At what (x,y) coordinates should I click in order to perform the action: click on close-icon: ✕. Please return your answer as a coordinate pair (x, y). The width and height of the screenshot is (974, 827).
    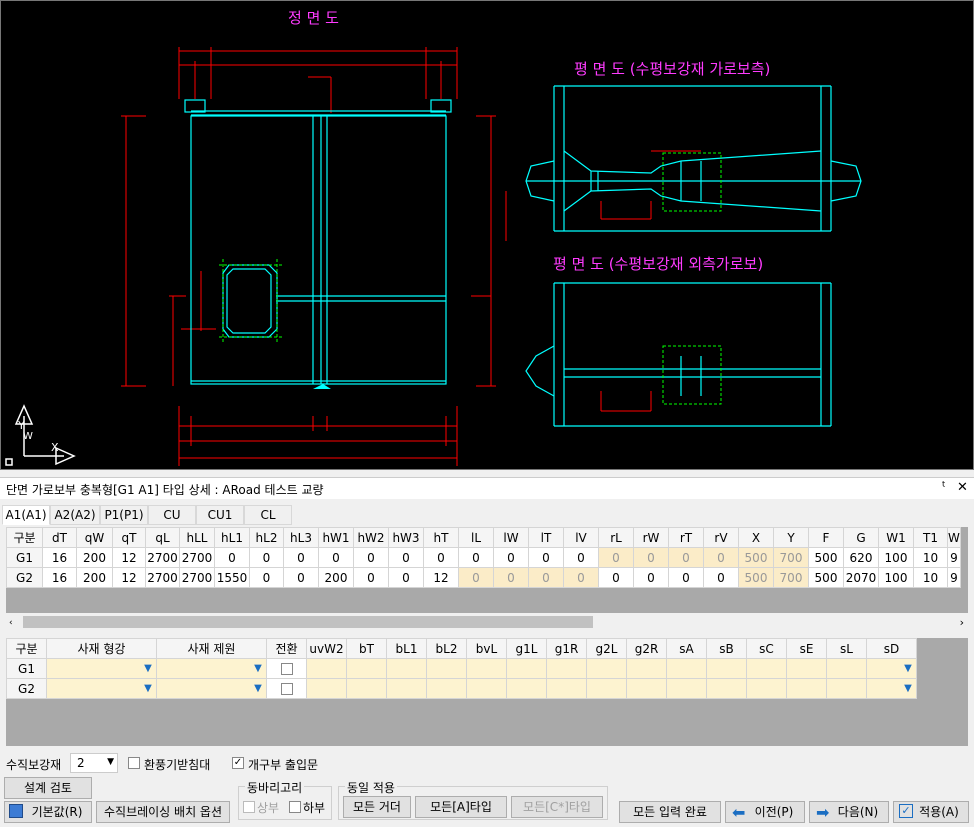
    Looking at the image, I should click on (962, 487).